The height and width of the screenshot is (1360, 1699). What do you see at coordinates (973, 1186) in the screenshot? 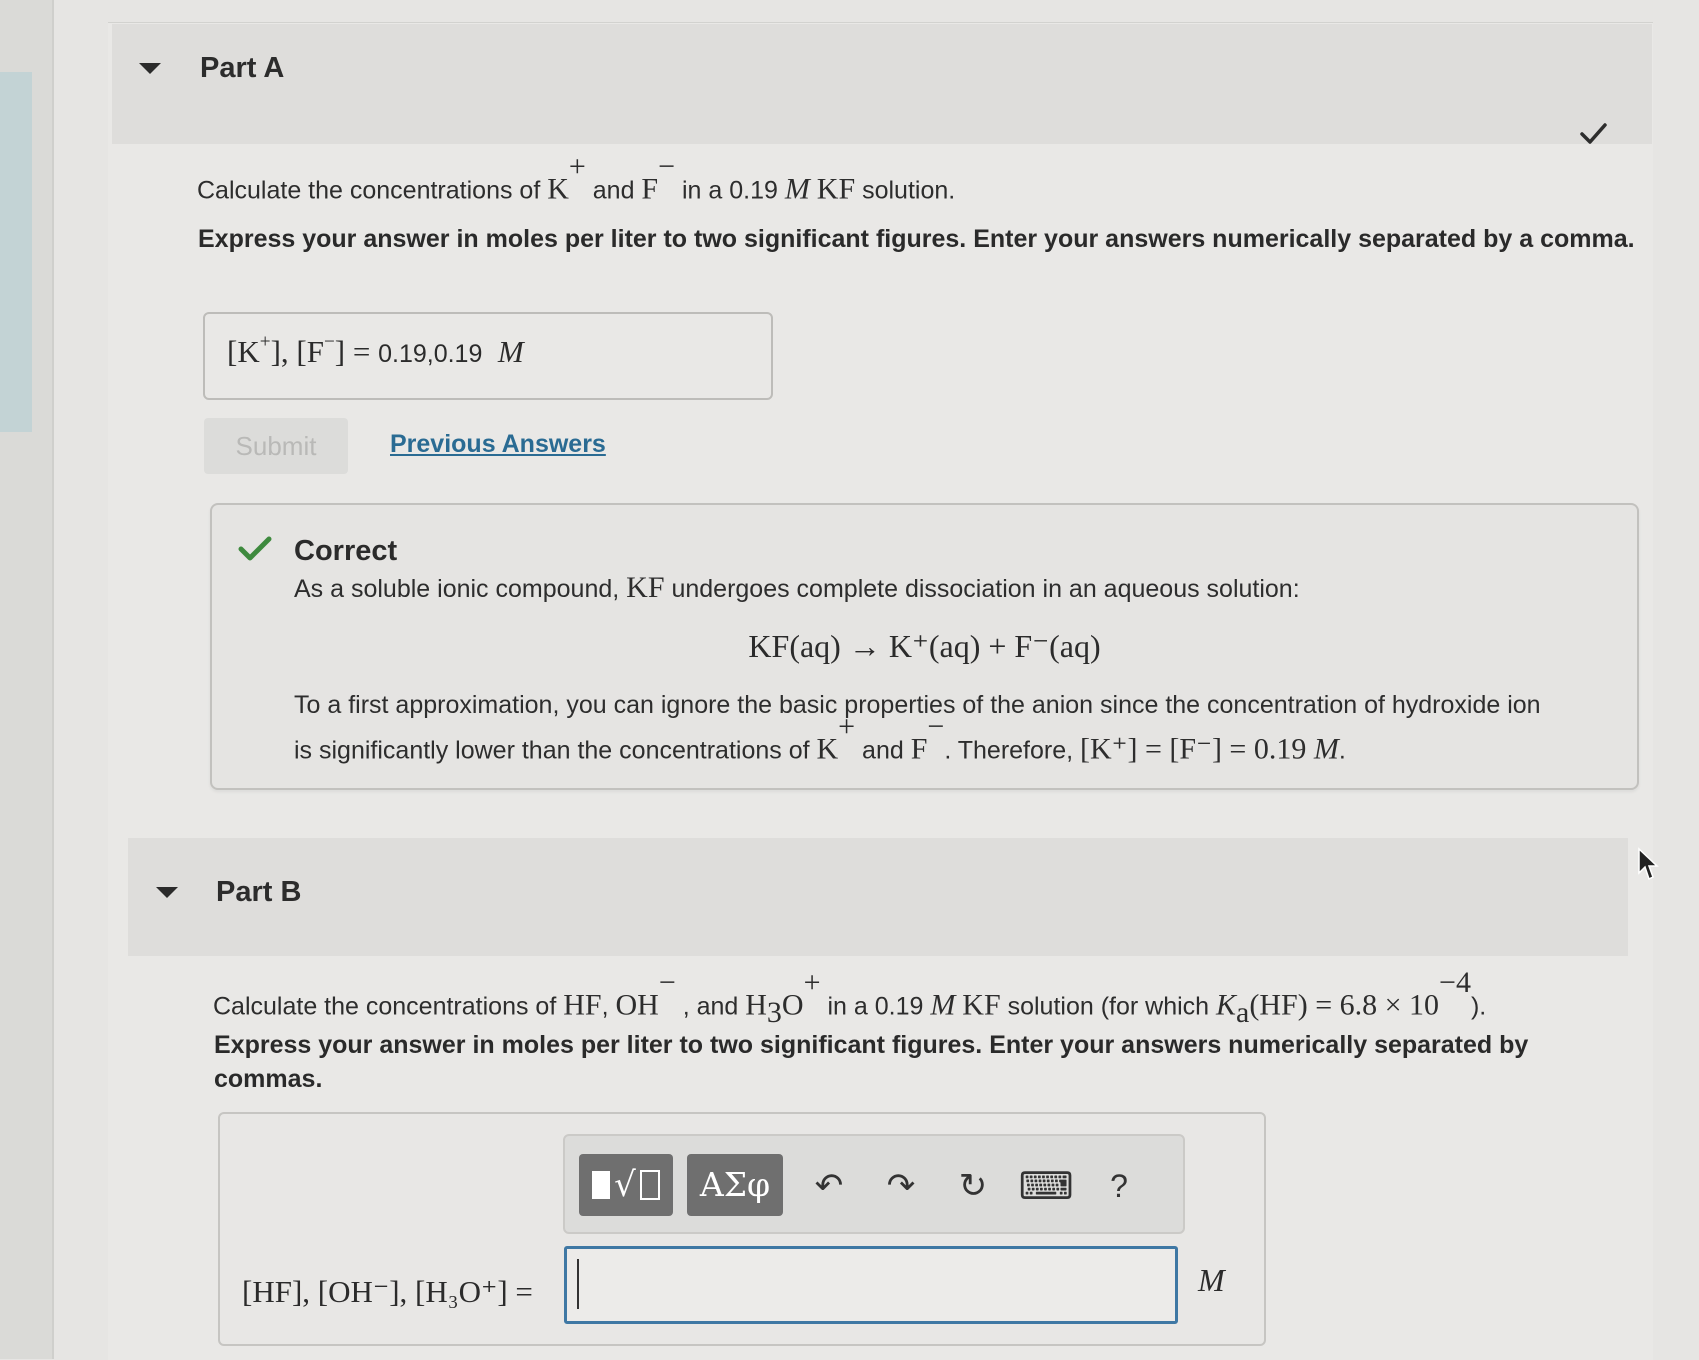
I see `reset-icon: ↻` at bounding box center [973, 1186].